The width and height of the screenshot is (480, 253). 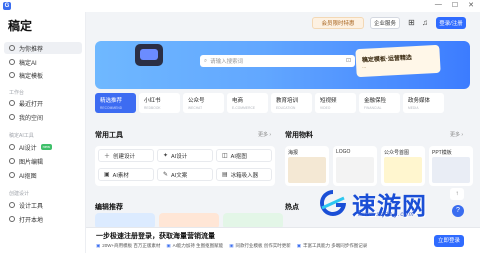 What do you see at coordinates (185, 174) in the screenshot?
I see `tool-ai-copywriting: ✎ AI文案` at bounding box center [185, 174].